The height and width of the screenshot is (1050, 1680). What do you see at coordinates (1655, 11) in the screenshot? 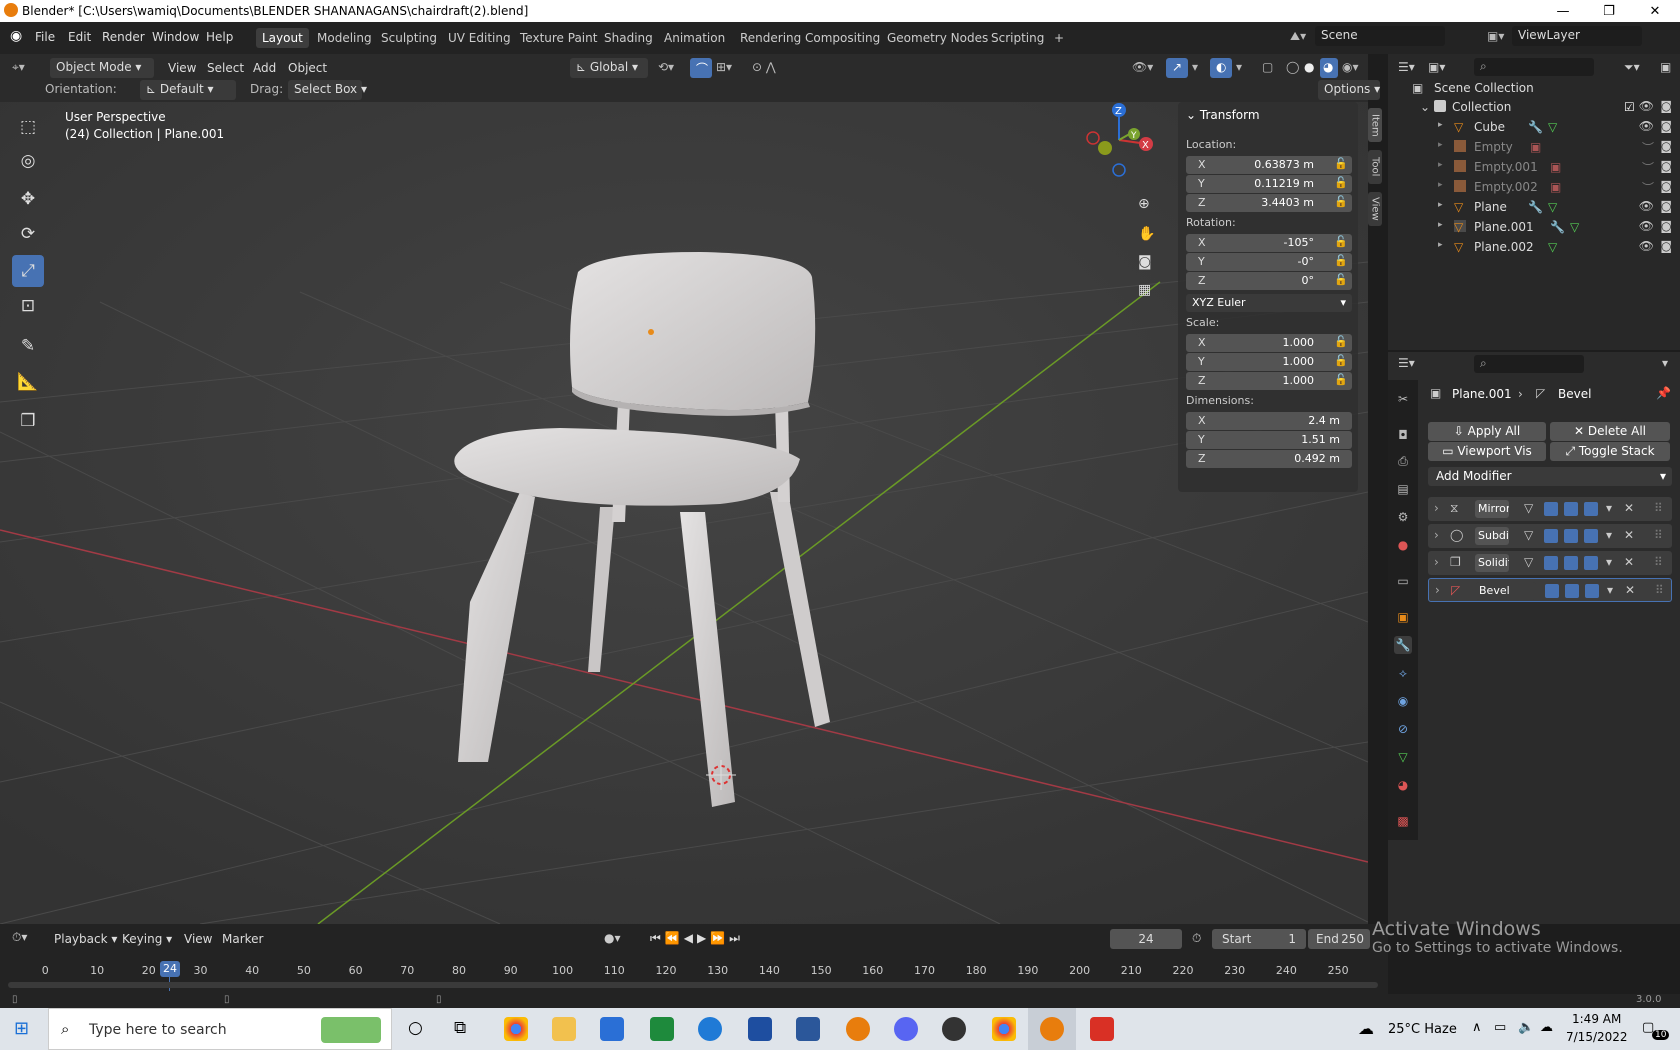
I see `close-button: ✕` at bounding box center [1655, 11].